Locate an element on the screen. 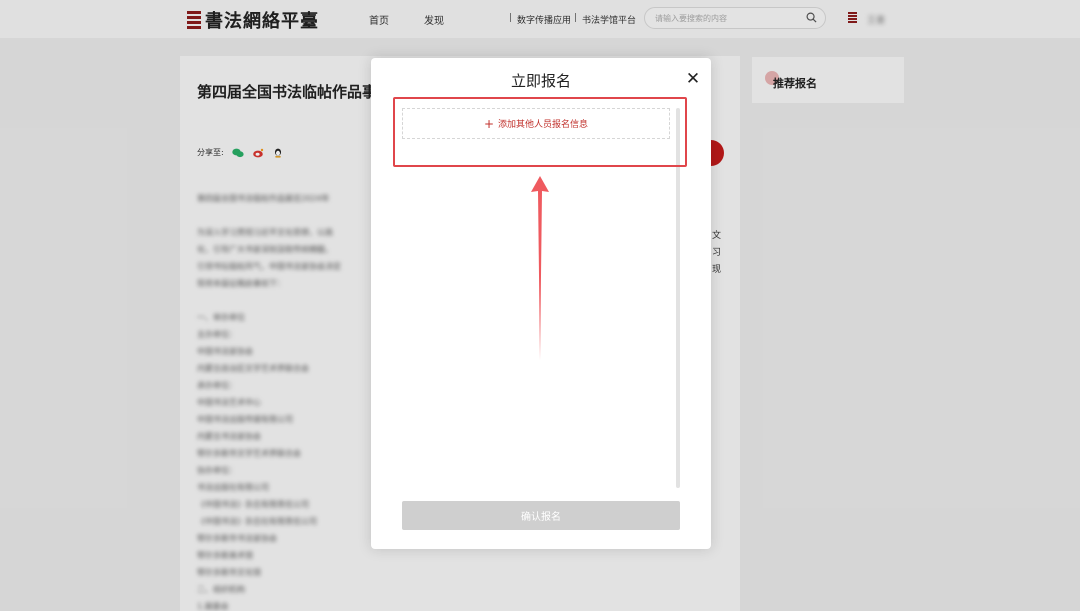 This screenshot has width=1080, height=611. annotation-highlight-box is located at coordinates (540, 132).